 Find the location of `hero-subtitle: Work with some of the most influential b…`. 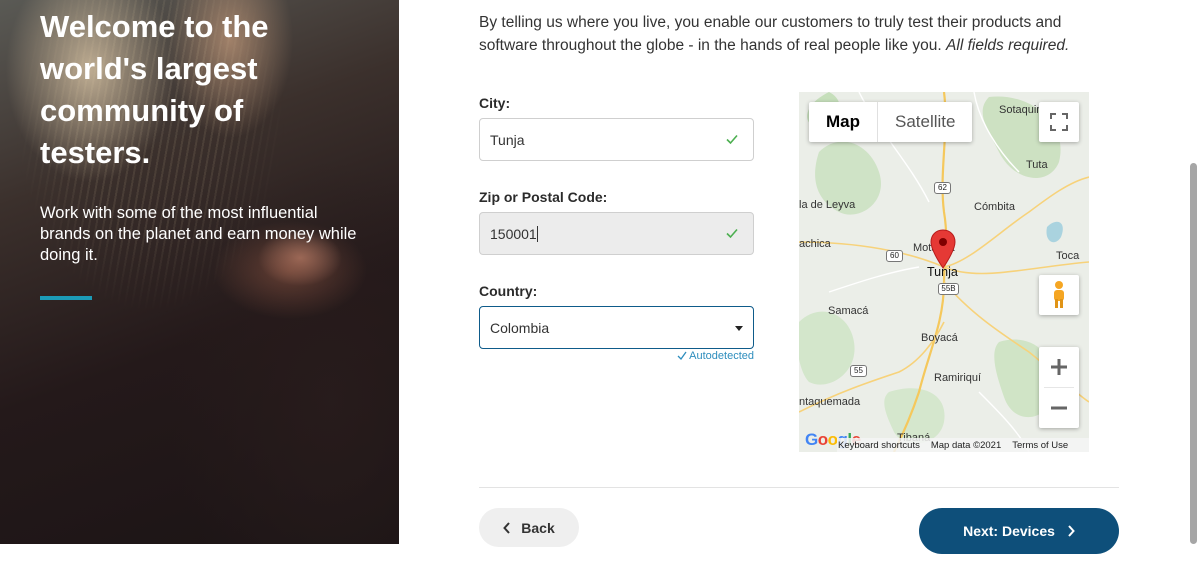

hero-subtitle: Work with some of the most influential b… is located at coordinates (198, 234).